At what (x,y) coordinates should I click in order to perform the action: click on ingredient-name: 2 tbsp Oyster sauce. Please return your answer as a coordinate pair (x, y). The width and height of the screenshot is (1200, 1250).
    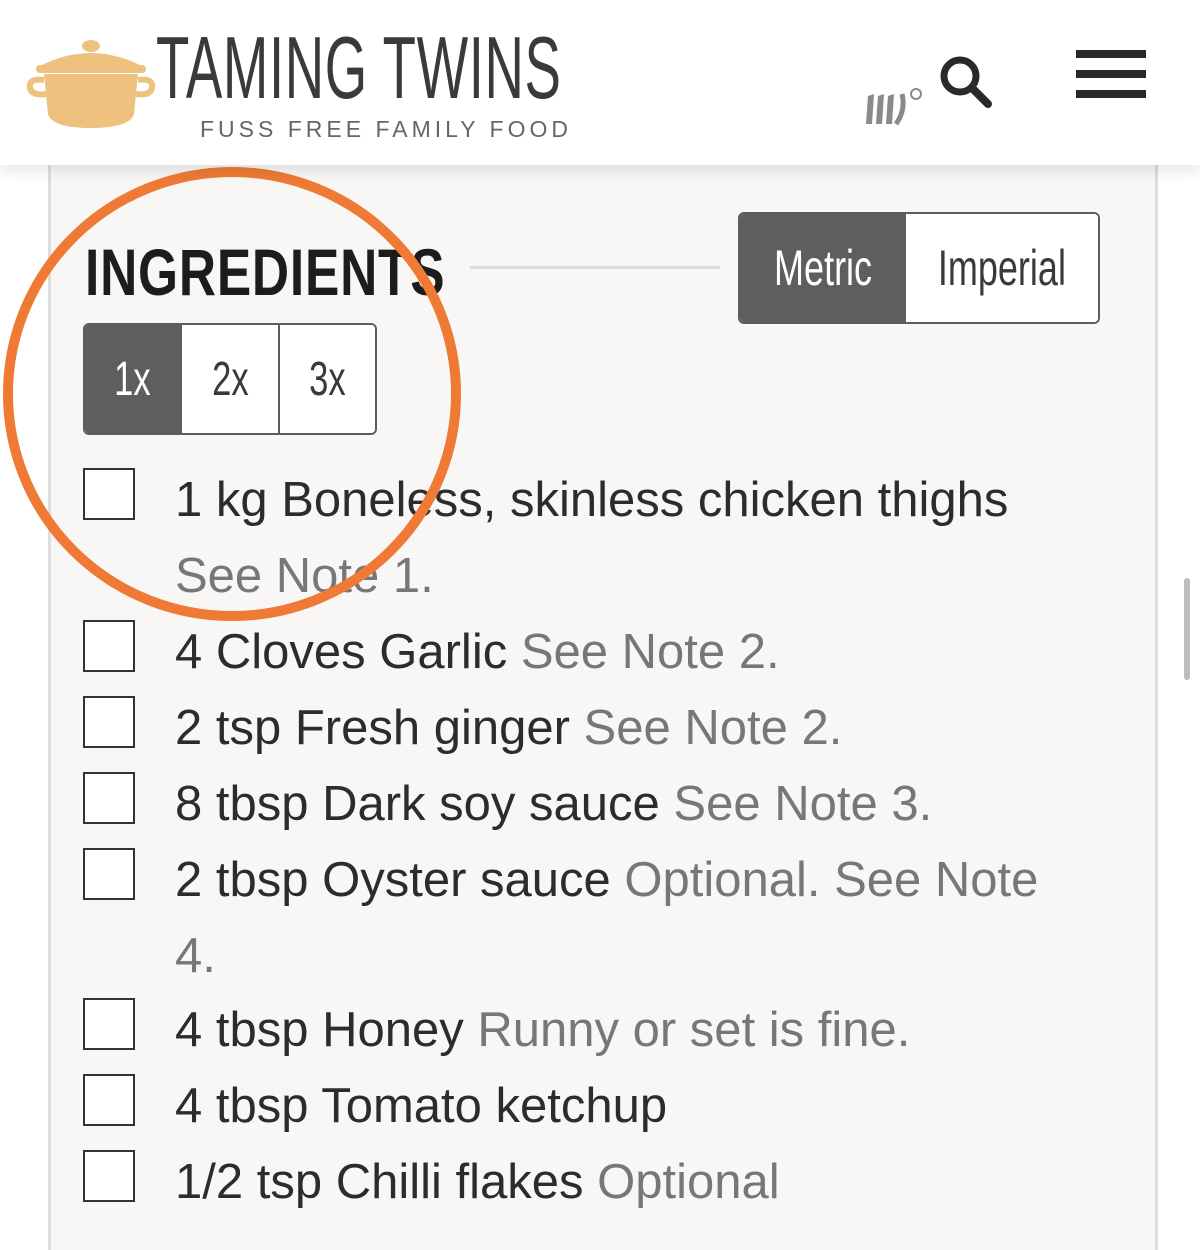
    Looking at the image, I should click on (393, 880).